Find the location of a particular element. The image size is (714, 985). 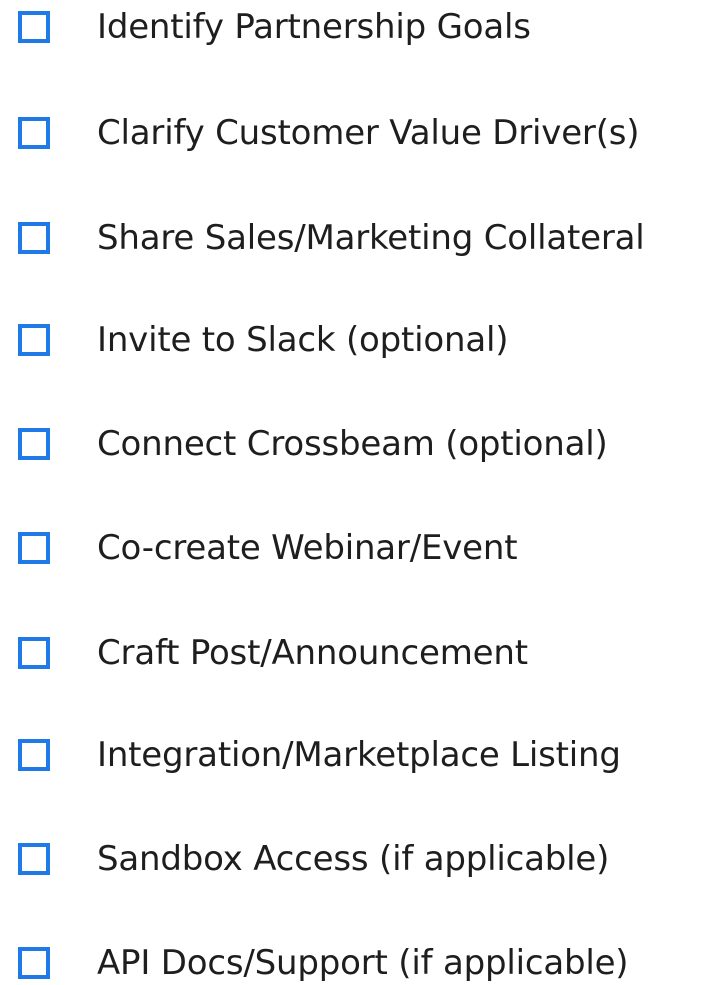

checklist-item: Invite to Slack (optional) is located at coordinates (357, 340).